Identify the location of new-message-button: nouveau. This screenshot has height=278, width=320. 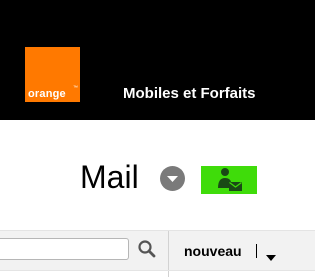
(213, 251).